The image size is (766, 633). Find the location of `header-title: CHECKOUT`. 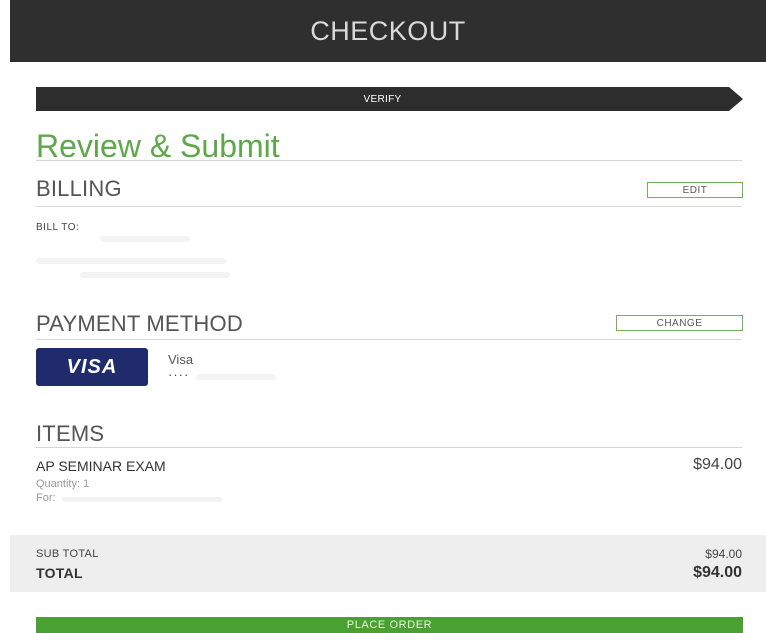

header-title: CHECKOUT is located at coordinates (388, 30).